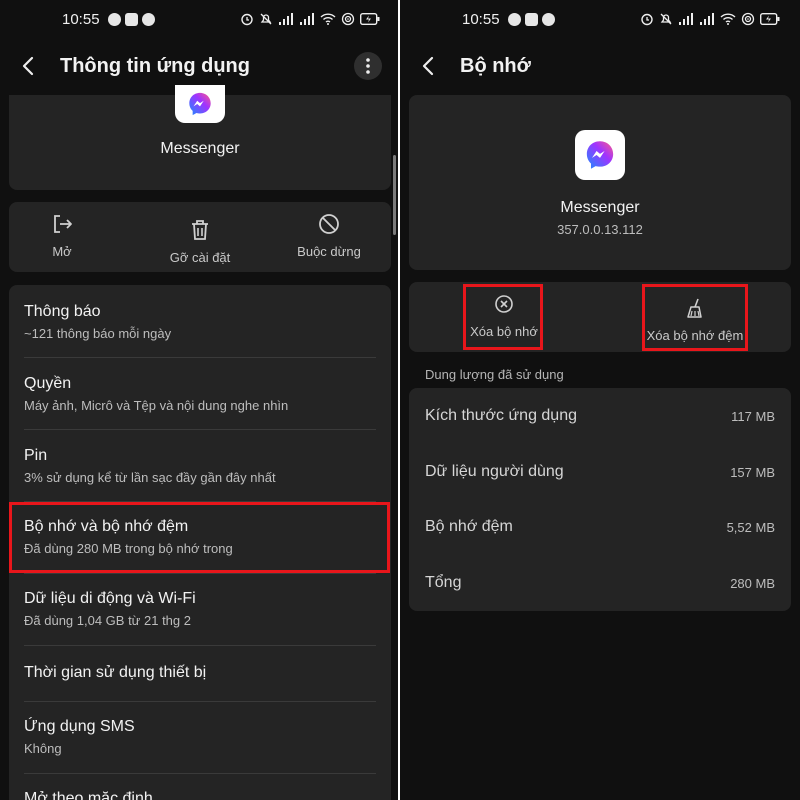 This screenshot has width=800, height=800. I want to click on app-bar: Thông tin ứng dụng, so click(200, 66).